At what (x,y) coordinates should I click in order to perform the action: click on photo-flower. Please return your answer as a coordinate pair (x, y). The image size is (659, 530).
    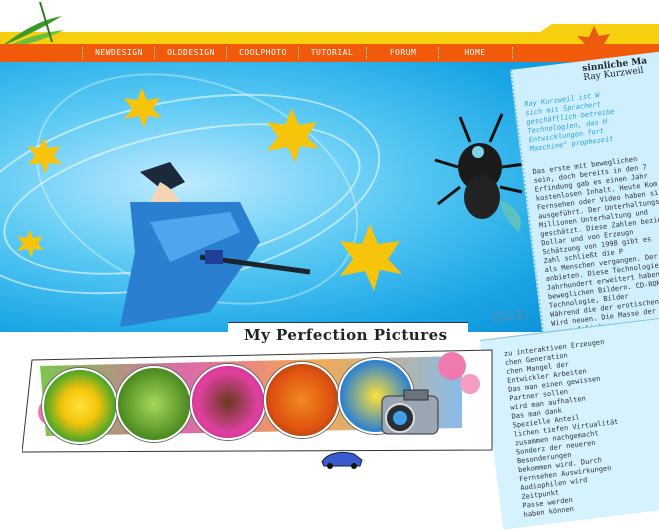
    Looking at the image, I should click on (80, 406).